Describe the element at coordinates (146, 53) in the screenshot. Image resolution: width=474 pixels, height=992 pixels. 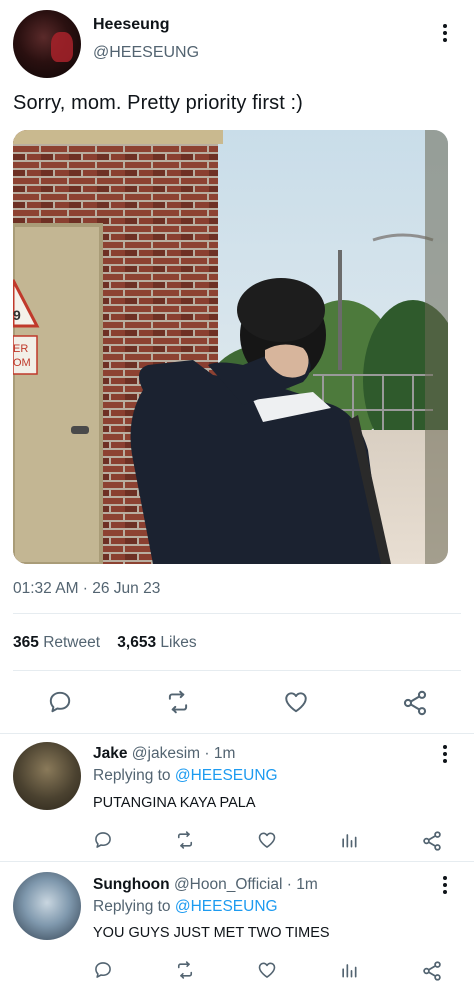
I see `author-handle: @HEESEUNG` at that location.